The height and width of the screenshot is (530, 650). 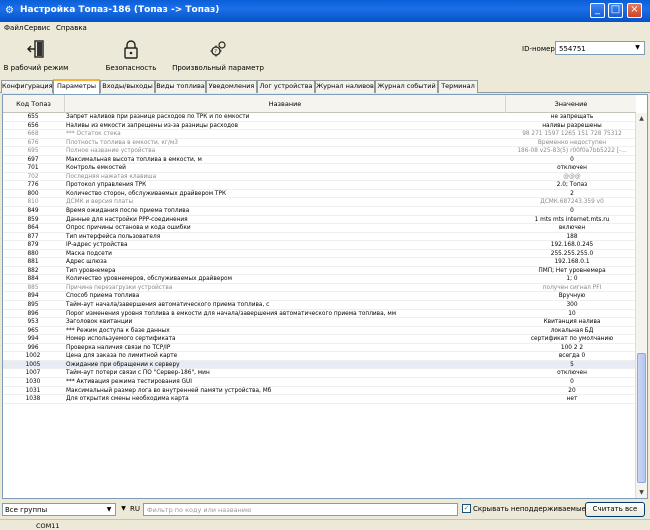 What do you see at coordinates (231, 86) in the screenshot?
I see `tab-notifications: Уведомления` at bounding box center [231, 86].